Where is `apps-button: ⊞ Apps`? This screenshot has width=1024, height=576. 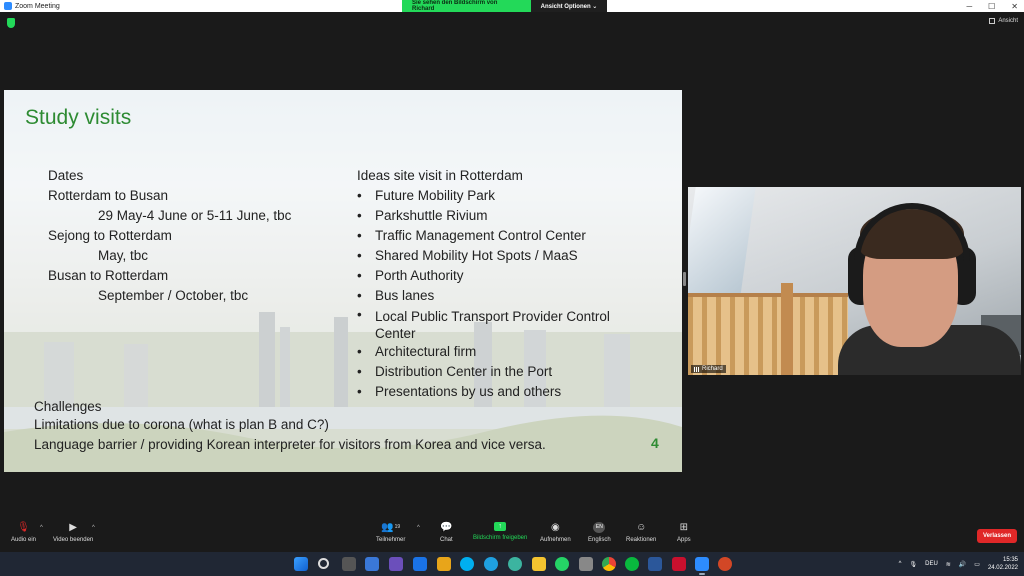
apps-button: ⊞ Apps is located at coordinates (684, 532).